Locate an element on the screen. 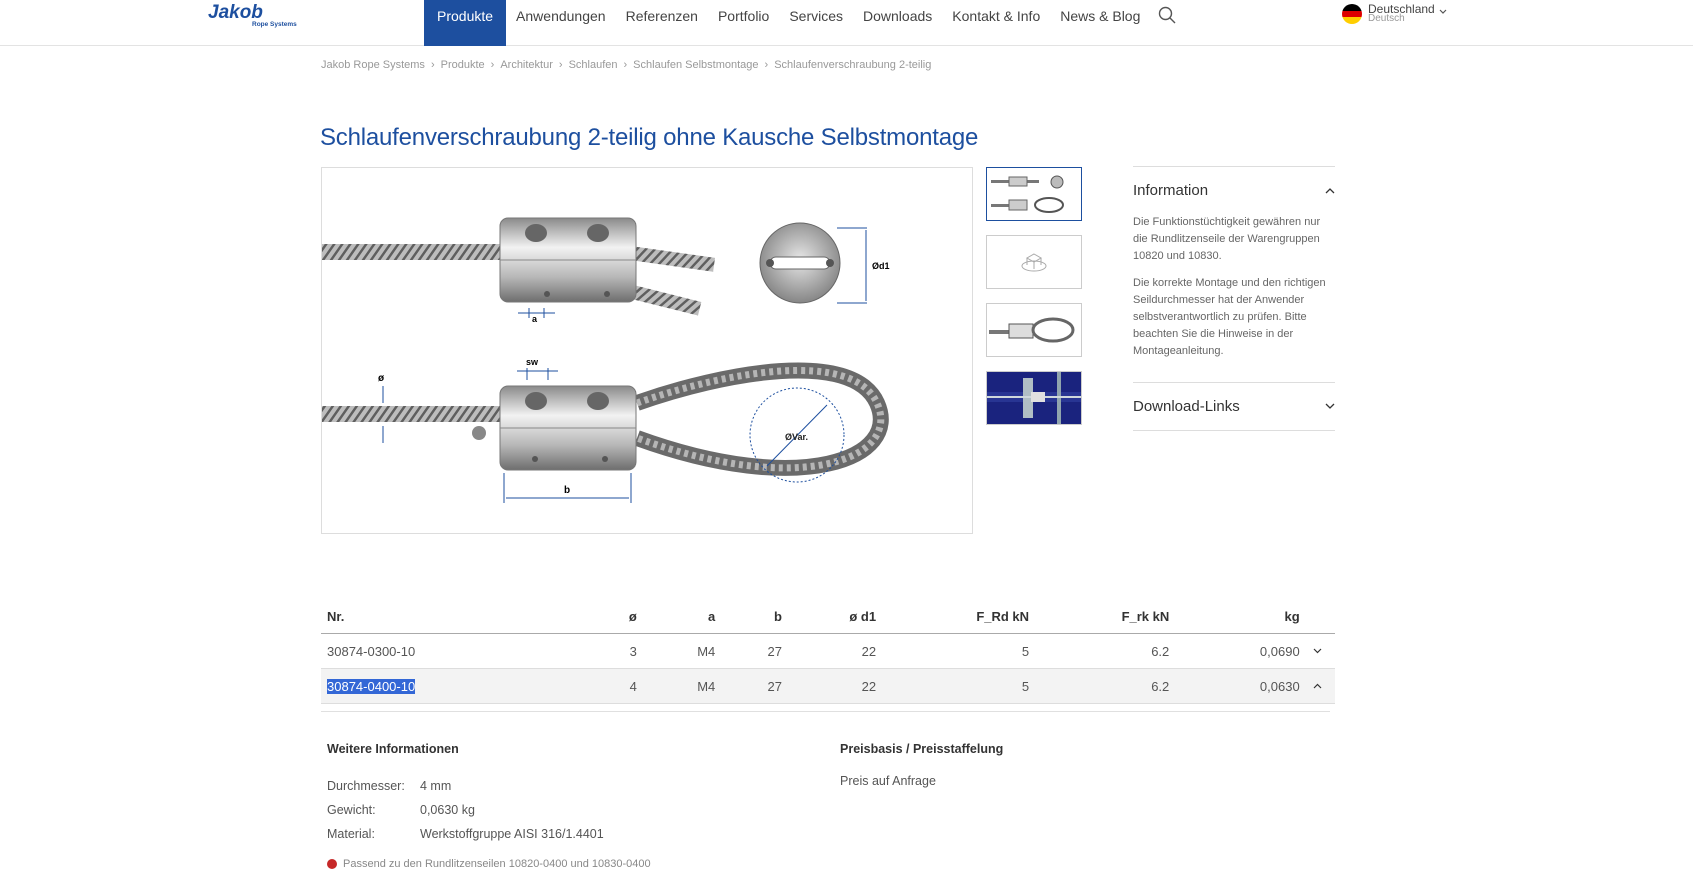 This screenshot has width=1693, height=870. label-diameter: ø is located at coordinates (381, 378).